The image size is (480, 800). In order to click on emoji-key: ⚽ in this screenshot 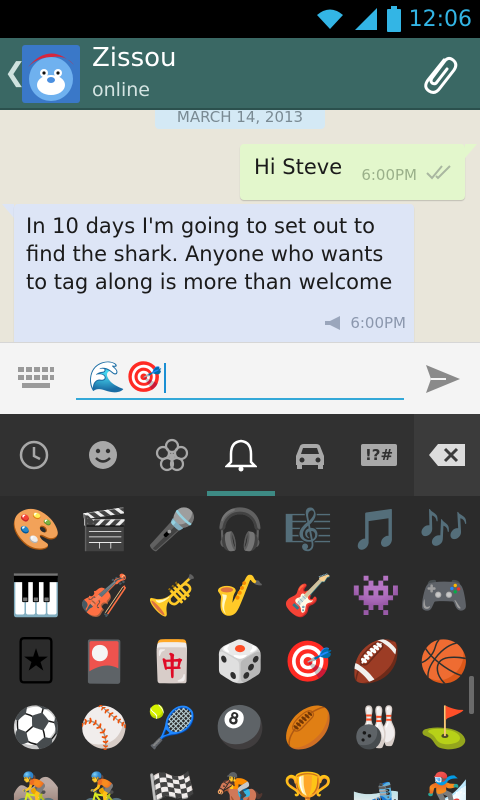, I will do `click(36, 727)`.